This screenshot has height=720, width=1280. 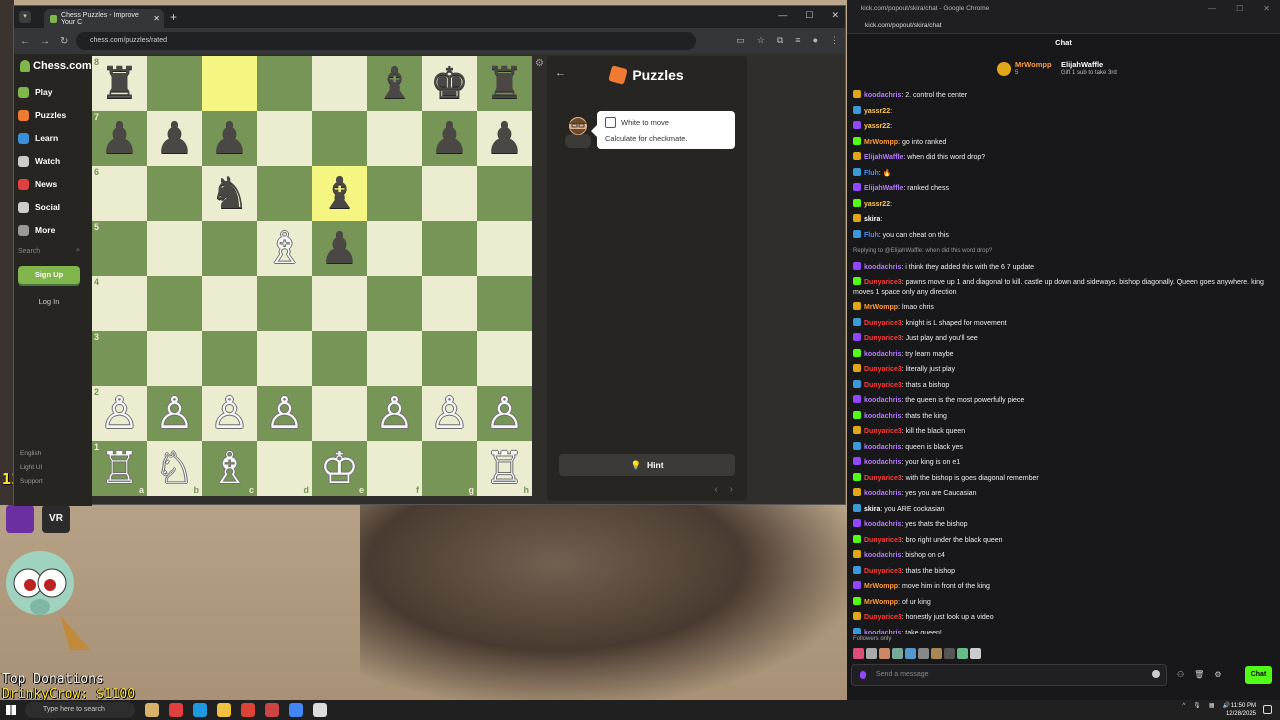 What do you see at coordinates (30, 453) in the screenshot?
I see `language-link: English` at bounding box center [30, 453].